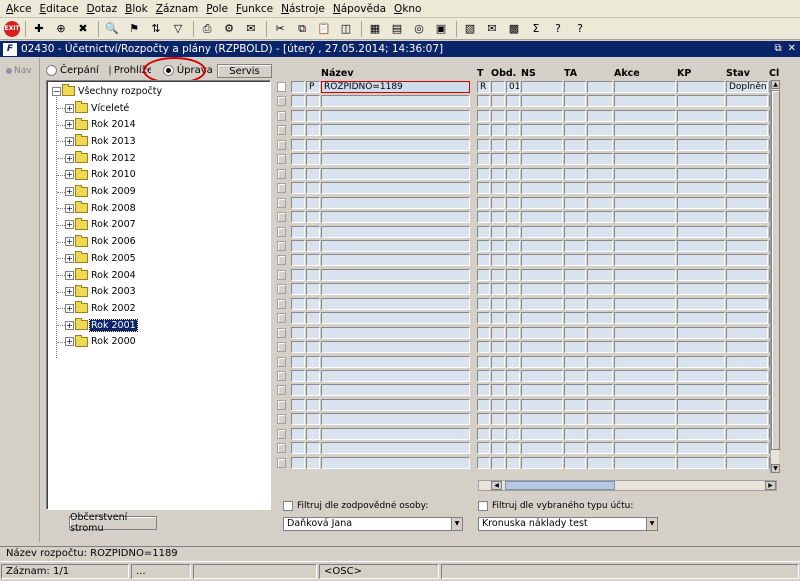 Image resolution: width=800 pixels, height=581 pixels. I want to click on print-setup-icon: ⚙, so click(229, 29).